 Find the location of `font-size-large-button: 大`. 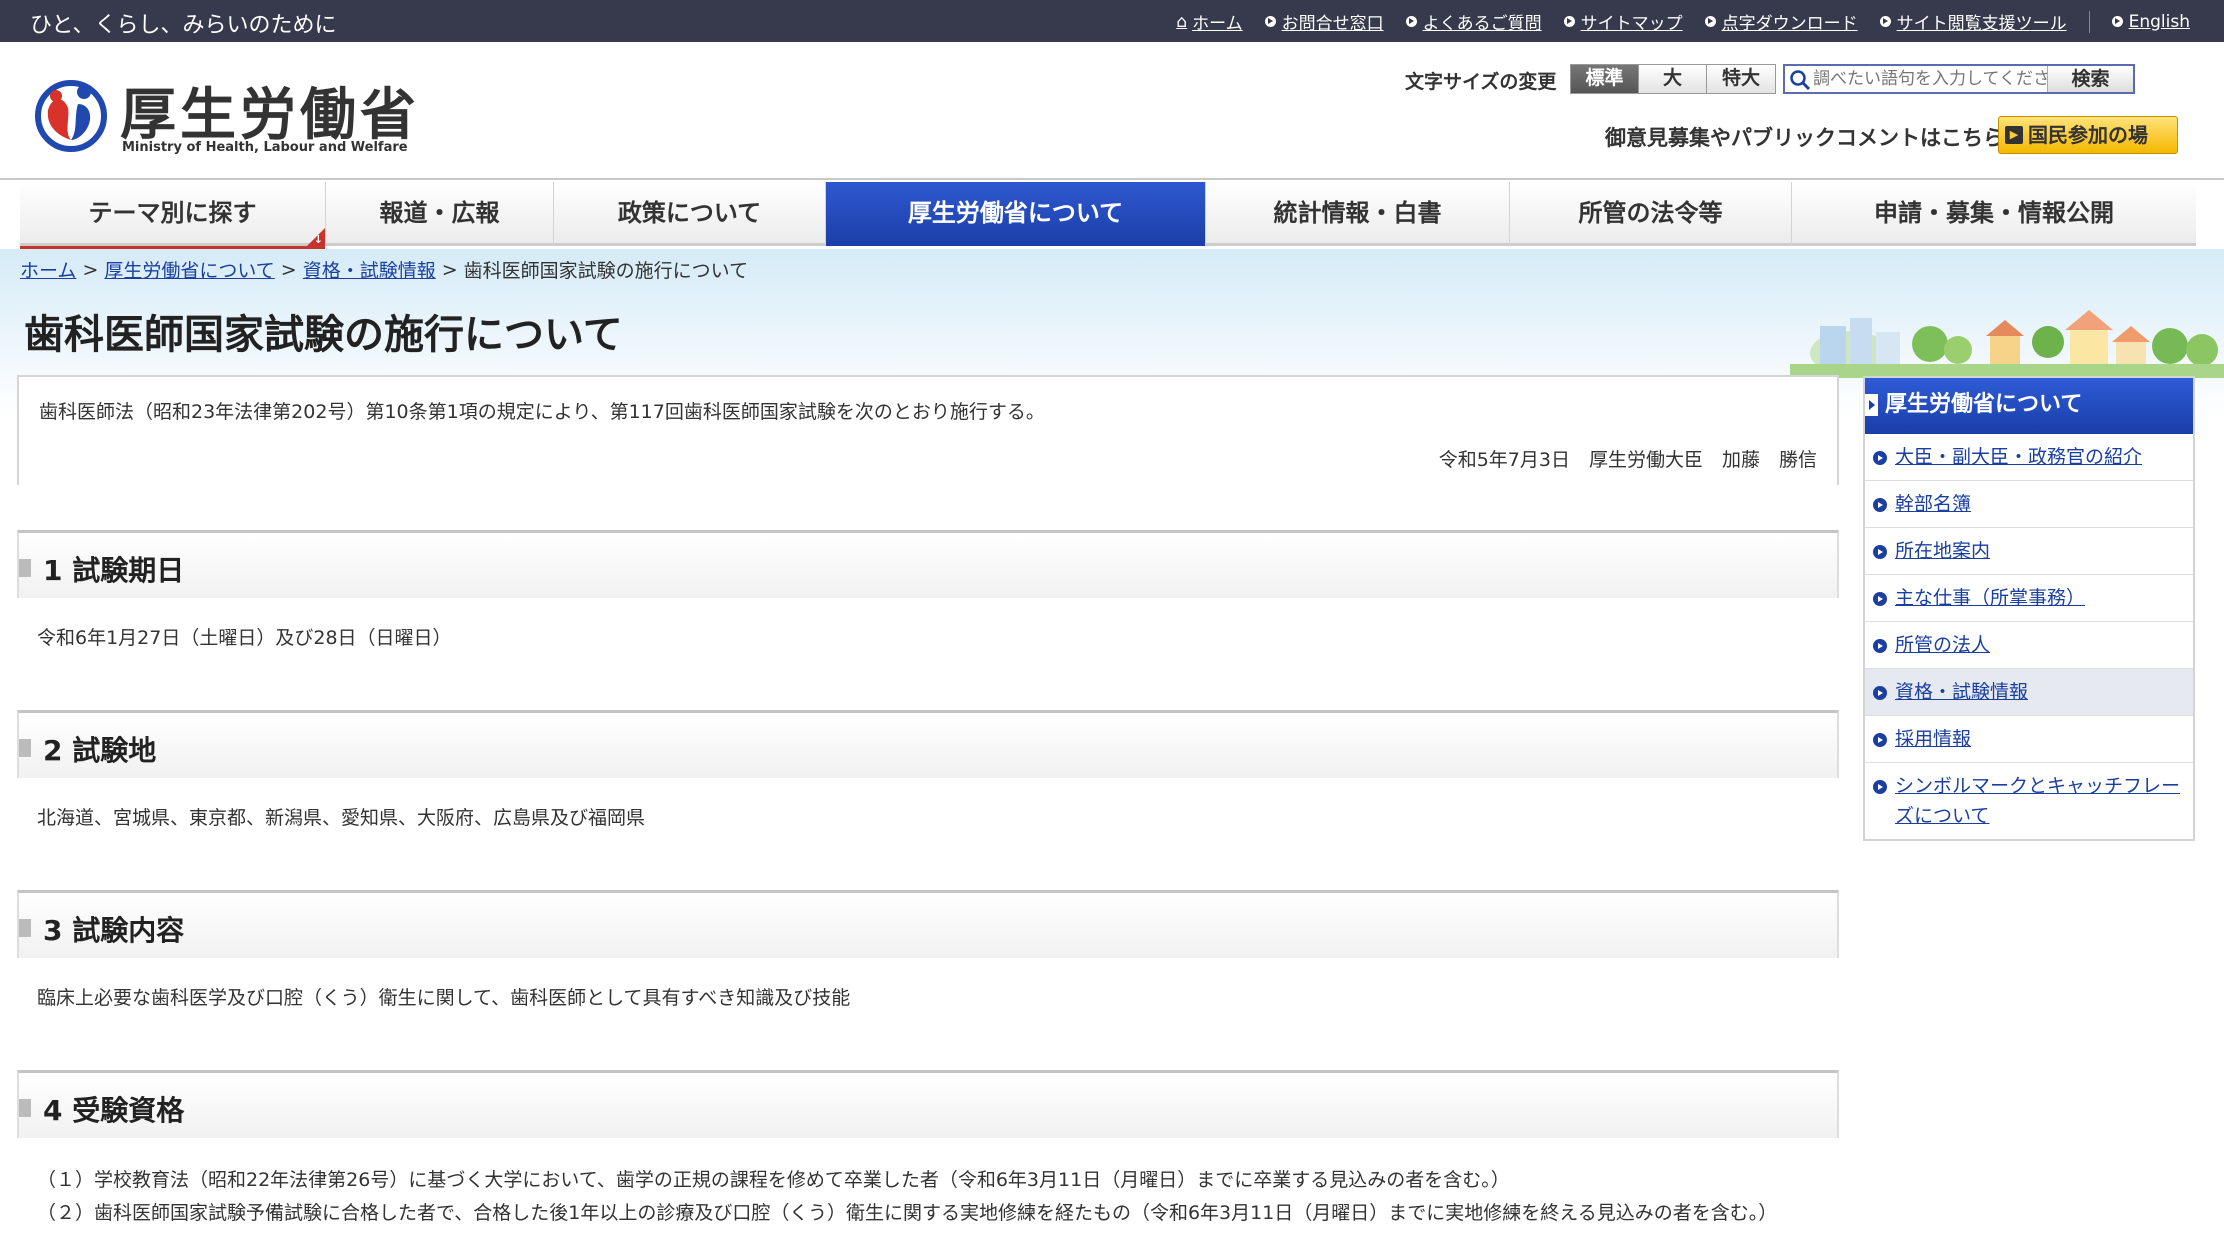

font-size-large-button: 大 is located at coordinates (1673, 79).